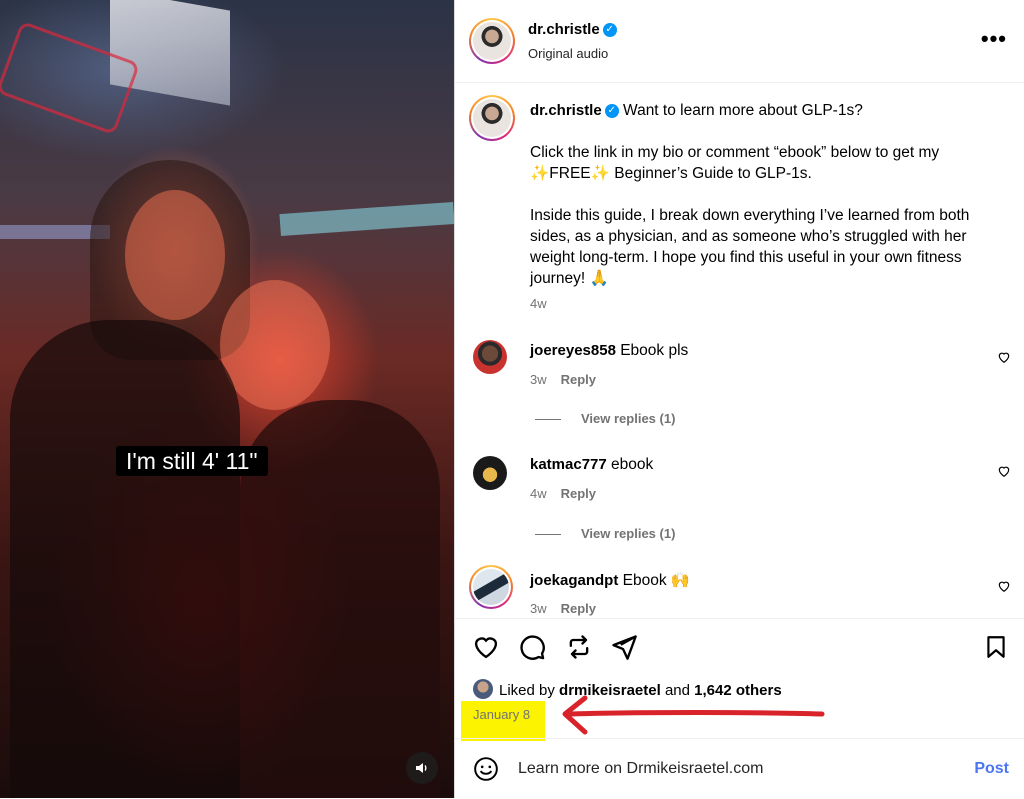 This screenshot has width=1024, height=799. I want to click on comment-username: katmac777, so click(568, 464).